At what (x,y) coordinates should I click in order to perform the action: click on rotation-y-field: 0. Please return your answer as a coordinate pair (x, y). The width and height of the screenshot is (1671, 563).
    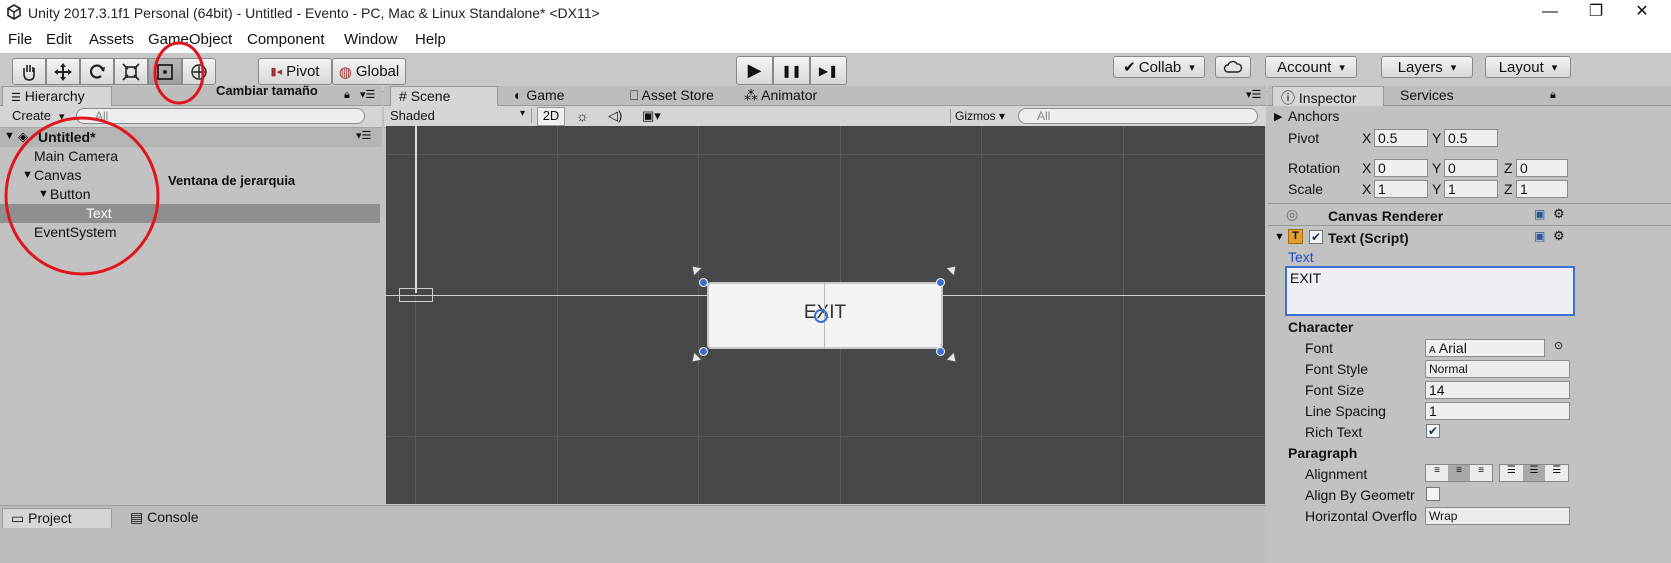
    Looking at the image, I should click on (1471, 168).